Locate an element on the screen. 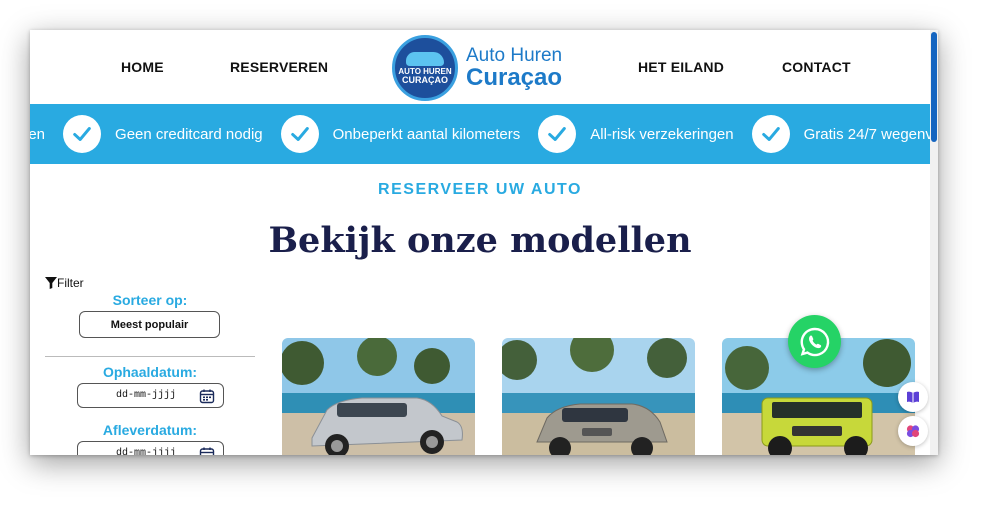 Image resolution: width=1000 pixels, height=517 pixels. grey-suv-image is located at coordinates (598, 396).